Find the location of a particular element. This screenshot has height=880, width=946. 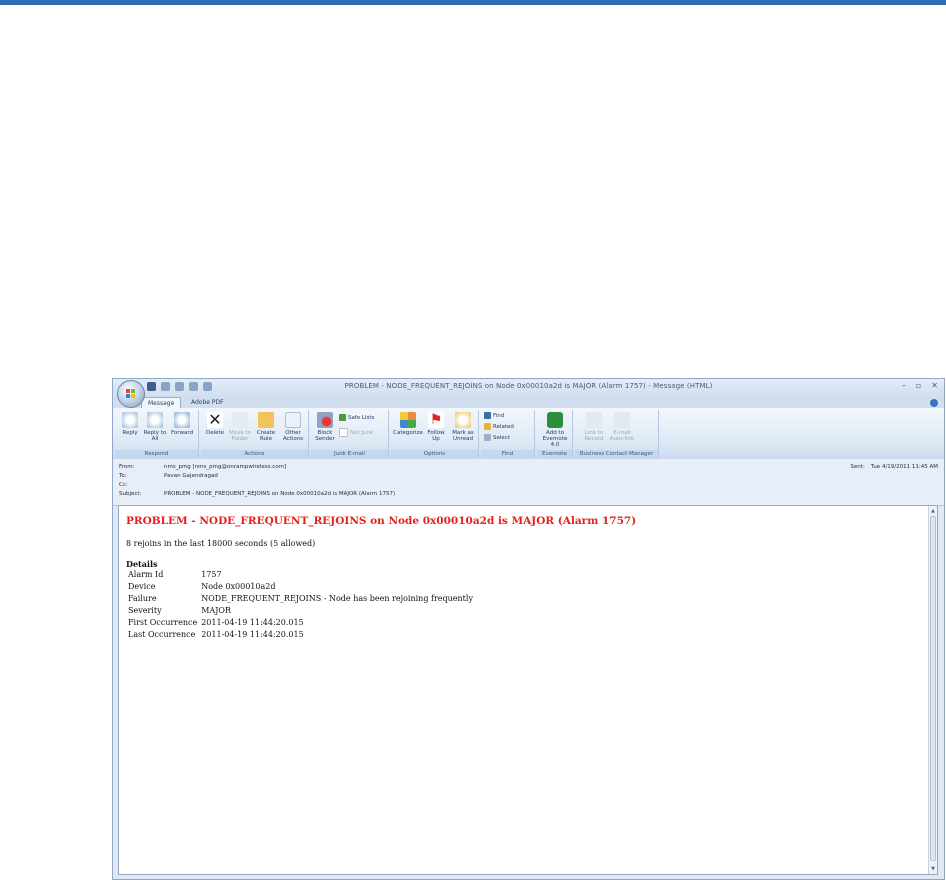

detail-key: First Occurrence is located at coordinates (163, 622).